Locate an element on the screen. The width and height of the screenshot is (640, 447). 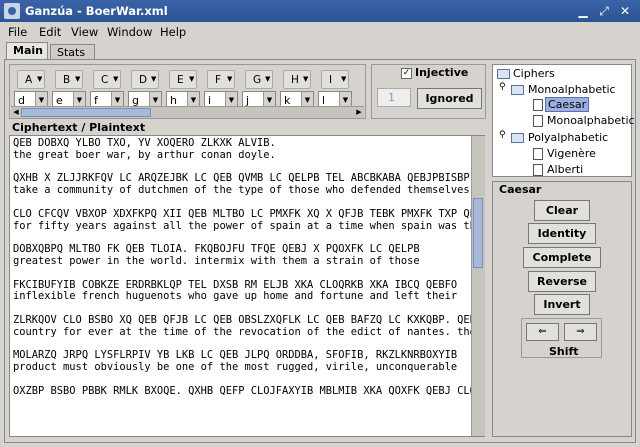
app-icon is located at coordinates (12, 11).